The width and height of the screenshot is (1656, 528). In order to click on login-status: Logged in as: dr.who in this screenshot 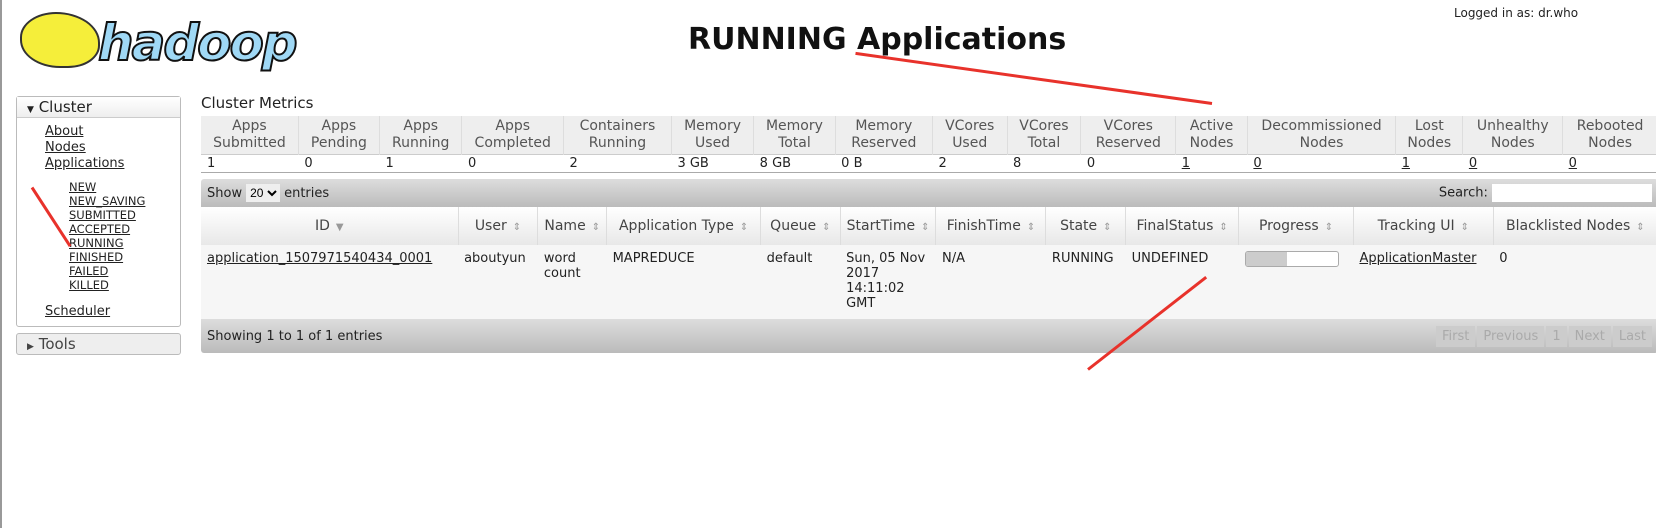, I will do `click(1516, 13)`.